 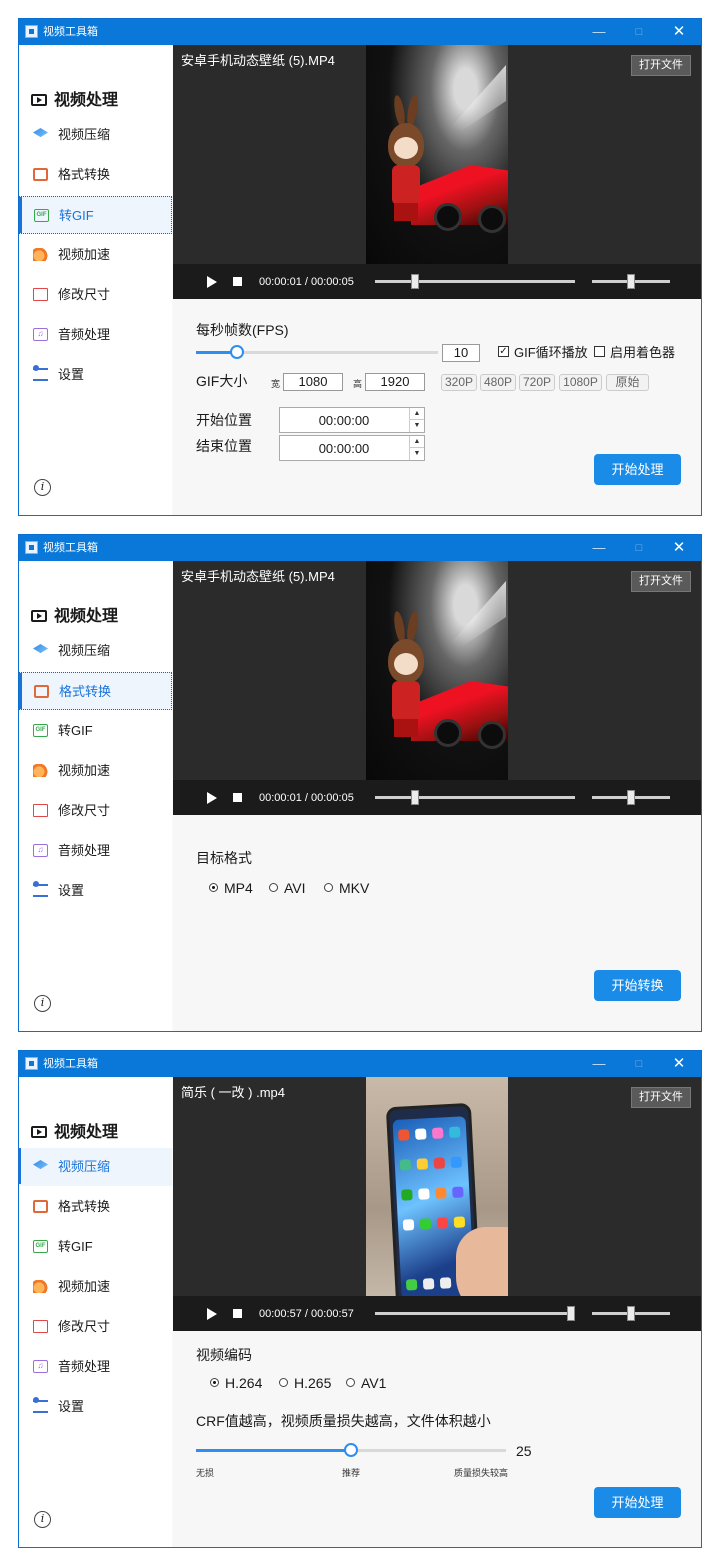 I want to click on gif-icon: GIF, so click(x=40, y=1246).